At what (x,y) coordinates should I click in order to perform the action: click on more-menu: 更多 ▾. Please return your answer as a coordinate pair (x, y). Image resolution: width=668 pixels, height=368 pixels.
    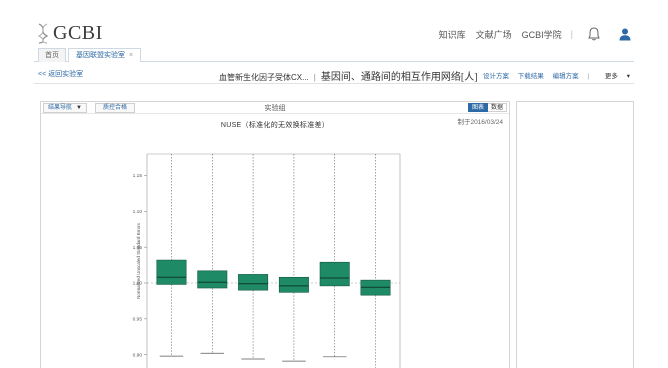
    Looking at the image, I should click on (614, 76).